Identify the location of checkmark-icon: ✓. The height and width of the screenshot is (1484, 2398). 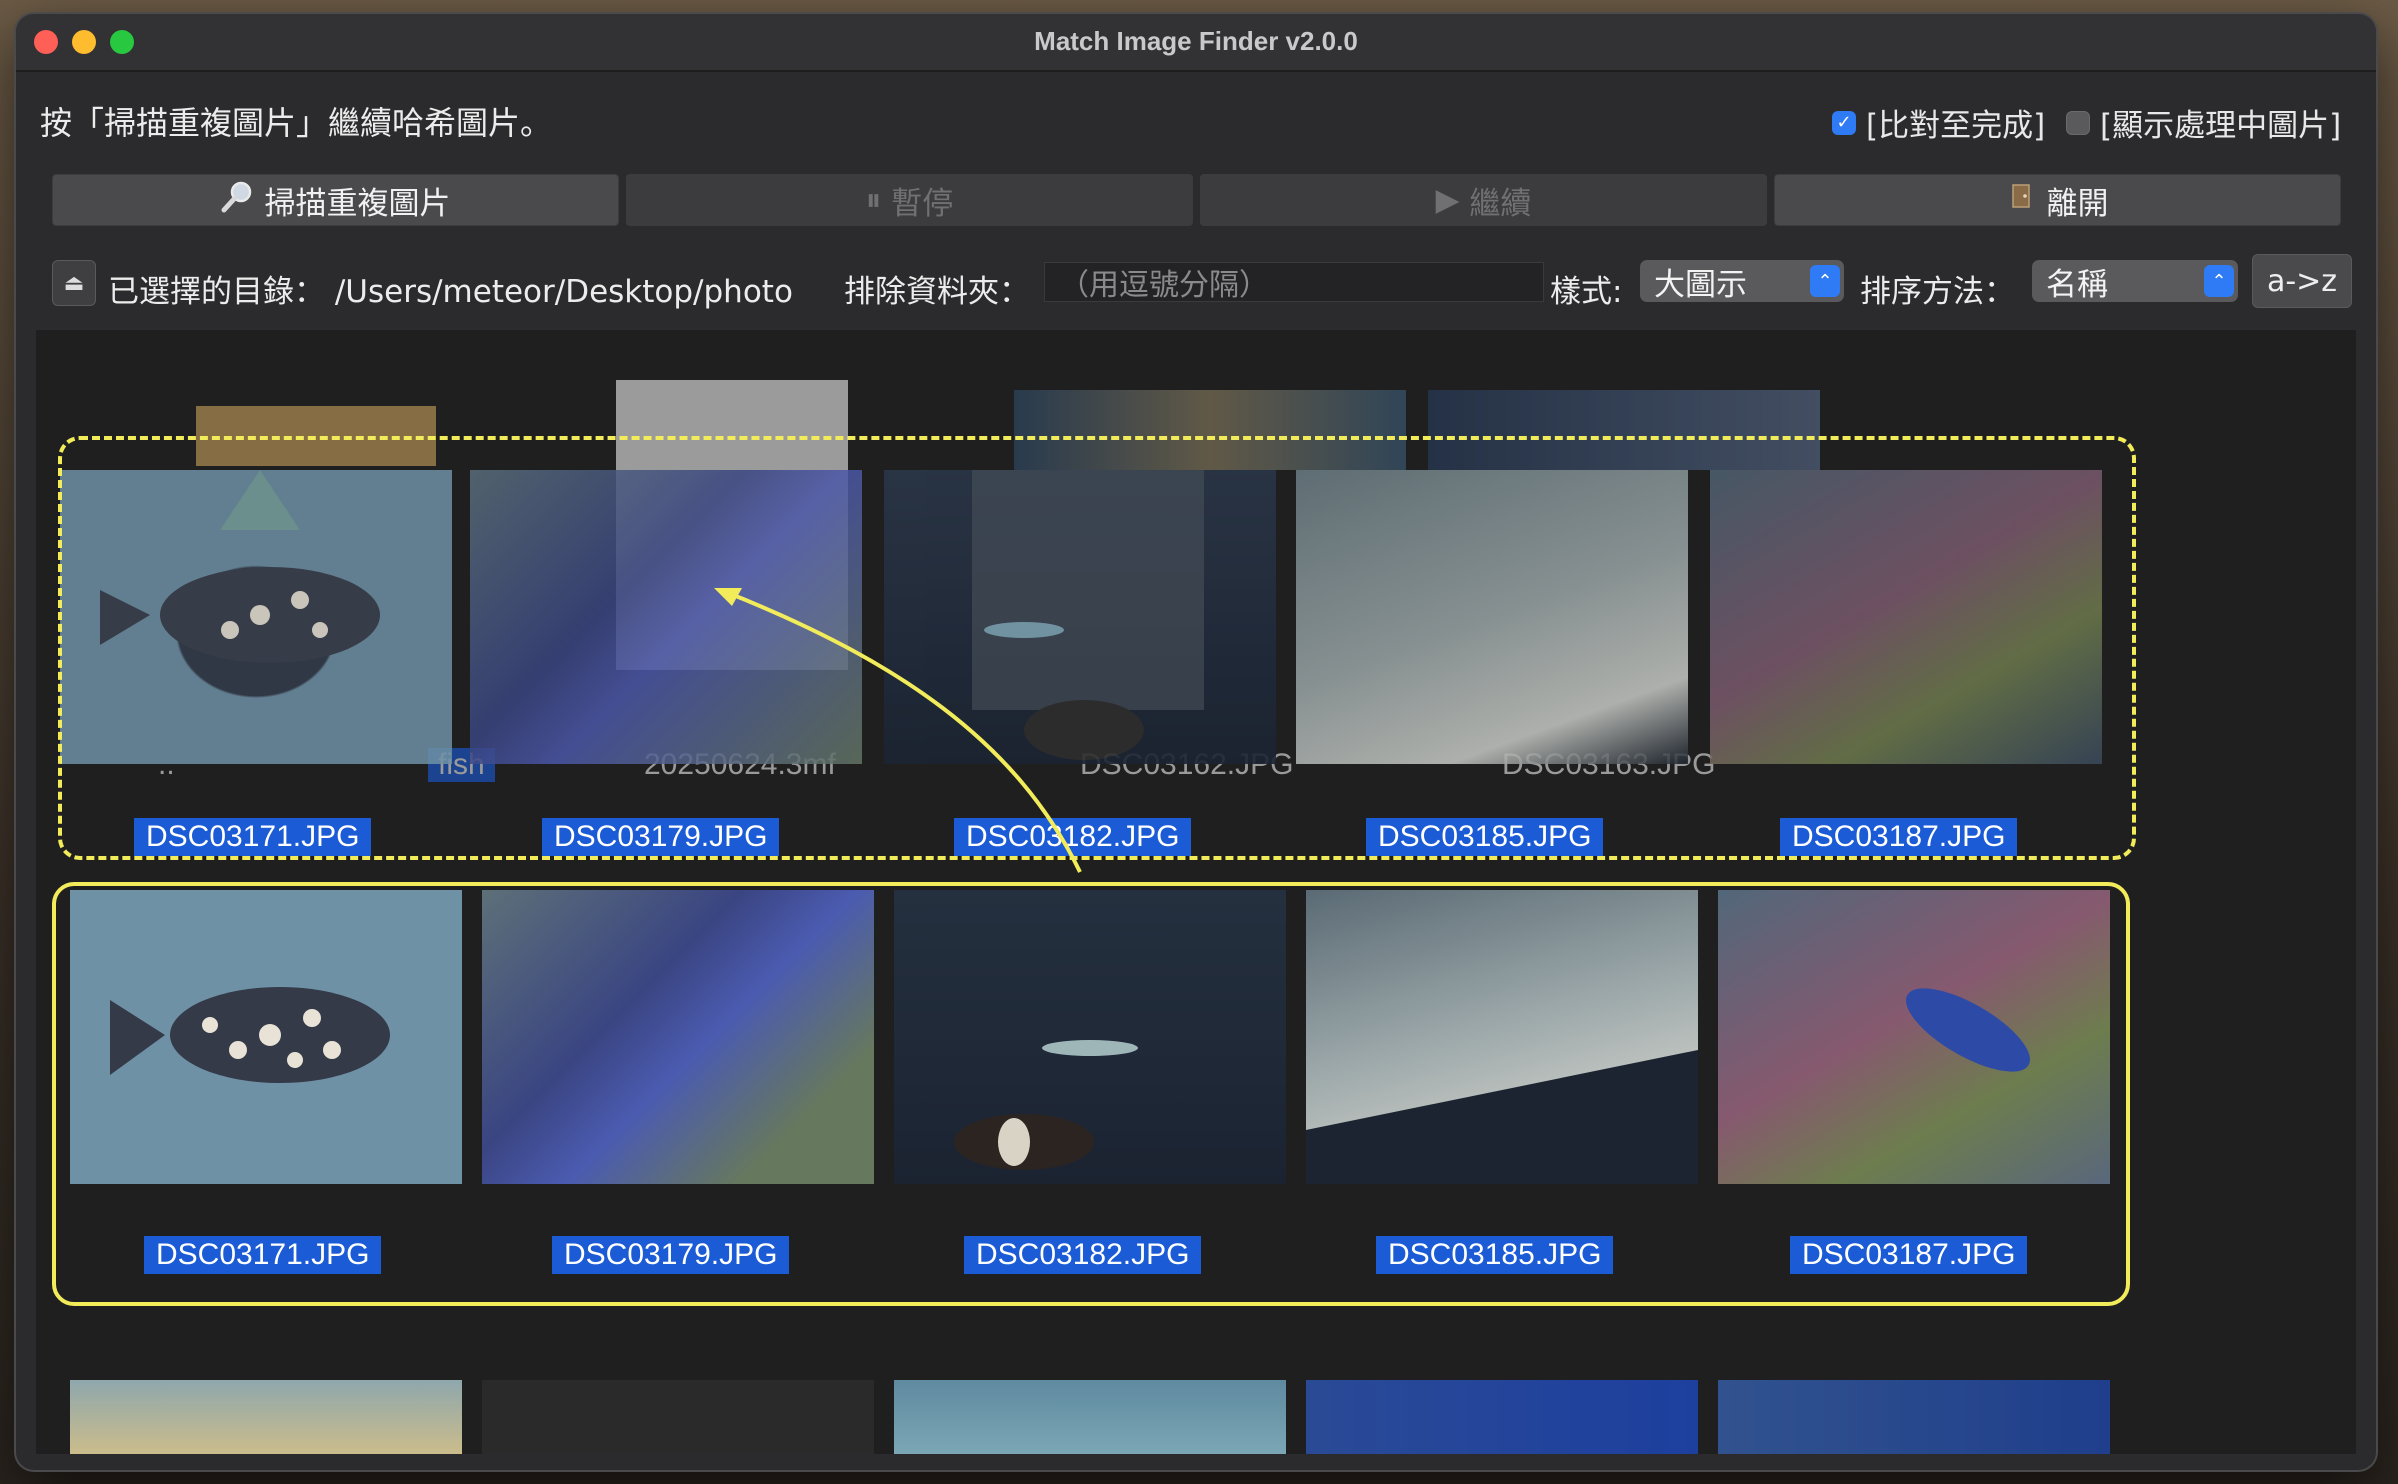
(1844, 122).